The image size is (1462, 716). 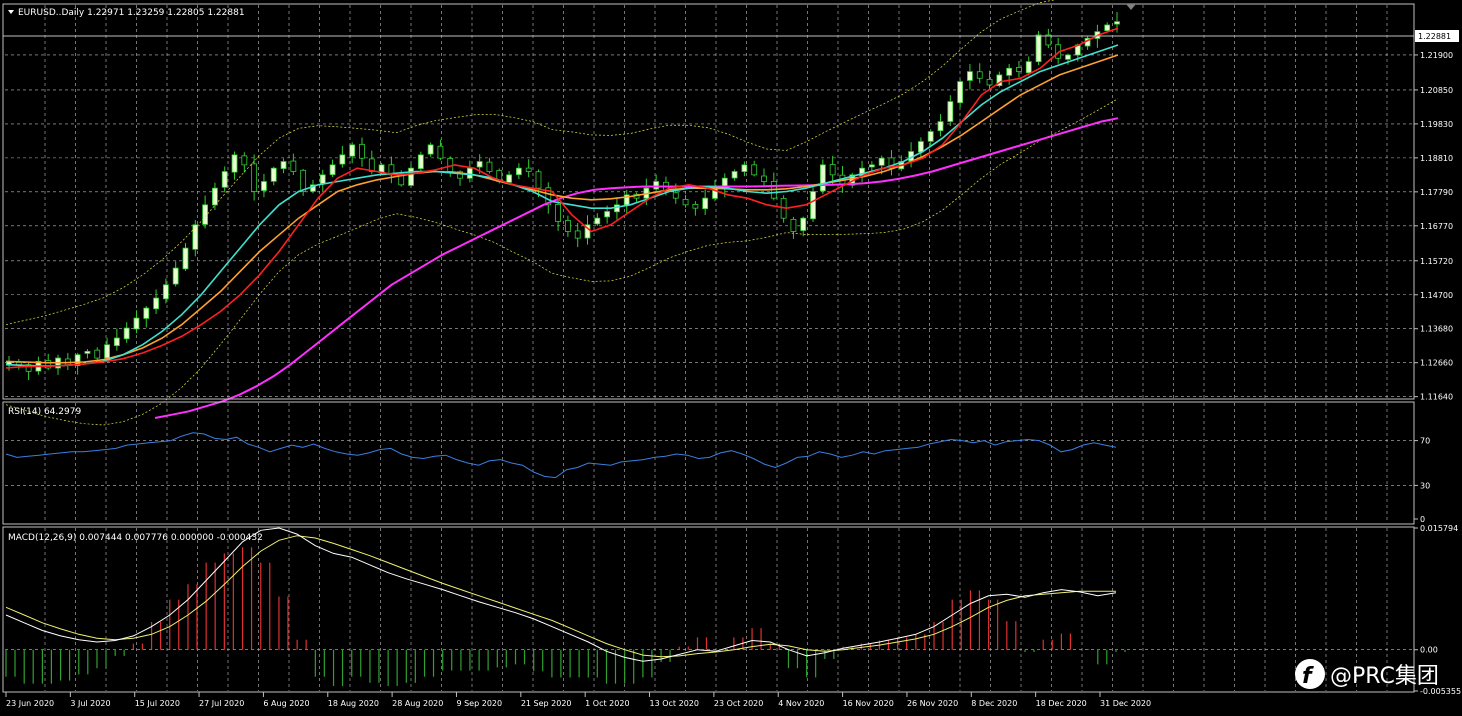 What do you see at coordinates (868, 703) in the screenshot?
I see `date-label: 16 Nov 2020` at bounding box center [868, 703].